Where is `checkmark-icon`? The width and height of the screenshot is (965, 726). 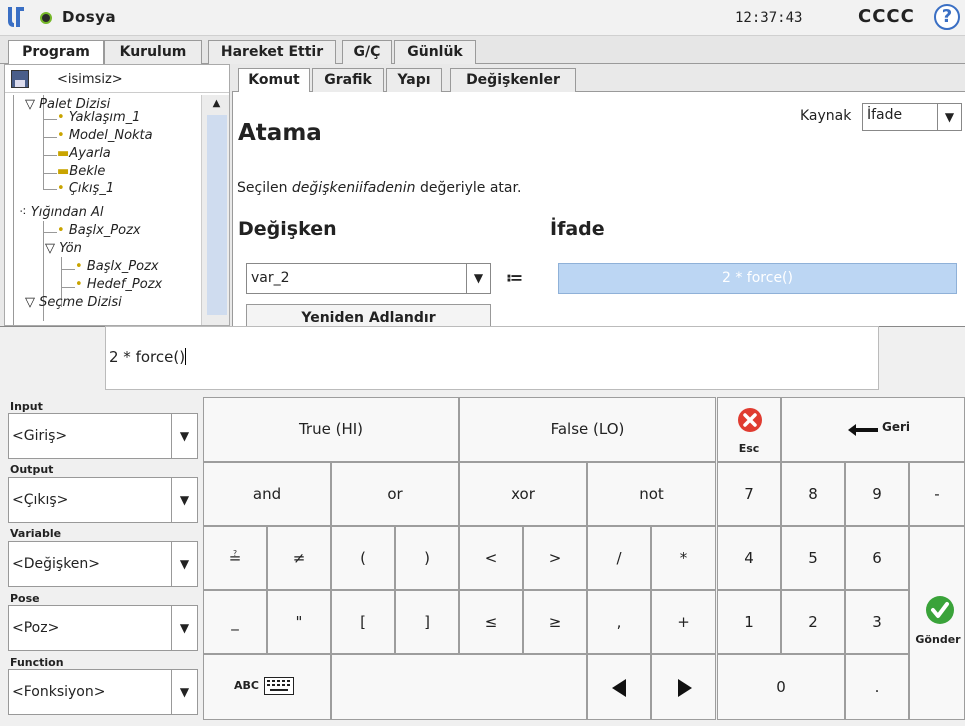
checkmark-icon is located at coordinates (940, 610).